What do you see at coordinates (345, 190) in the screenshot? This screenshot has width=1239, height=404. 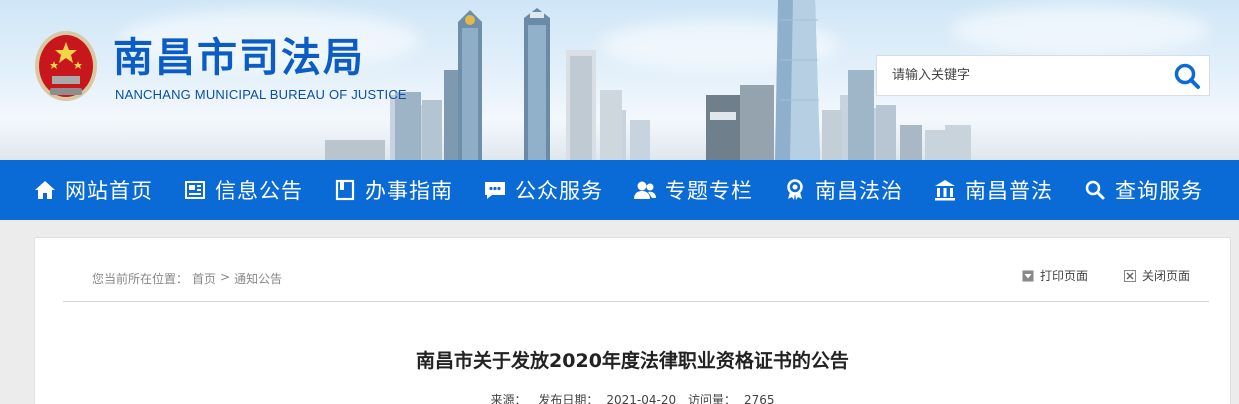 I see `book-icon` at bounding box center [345, 190].